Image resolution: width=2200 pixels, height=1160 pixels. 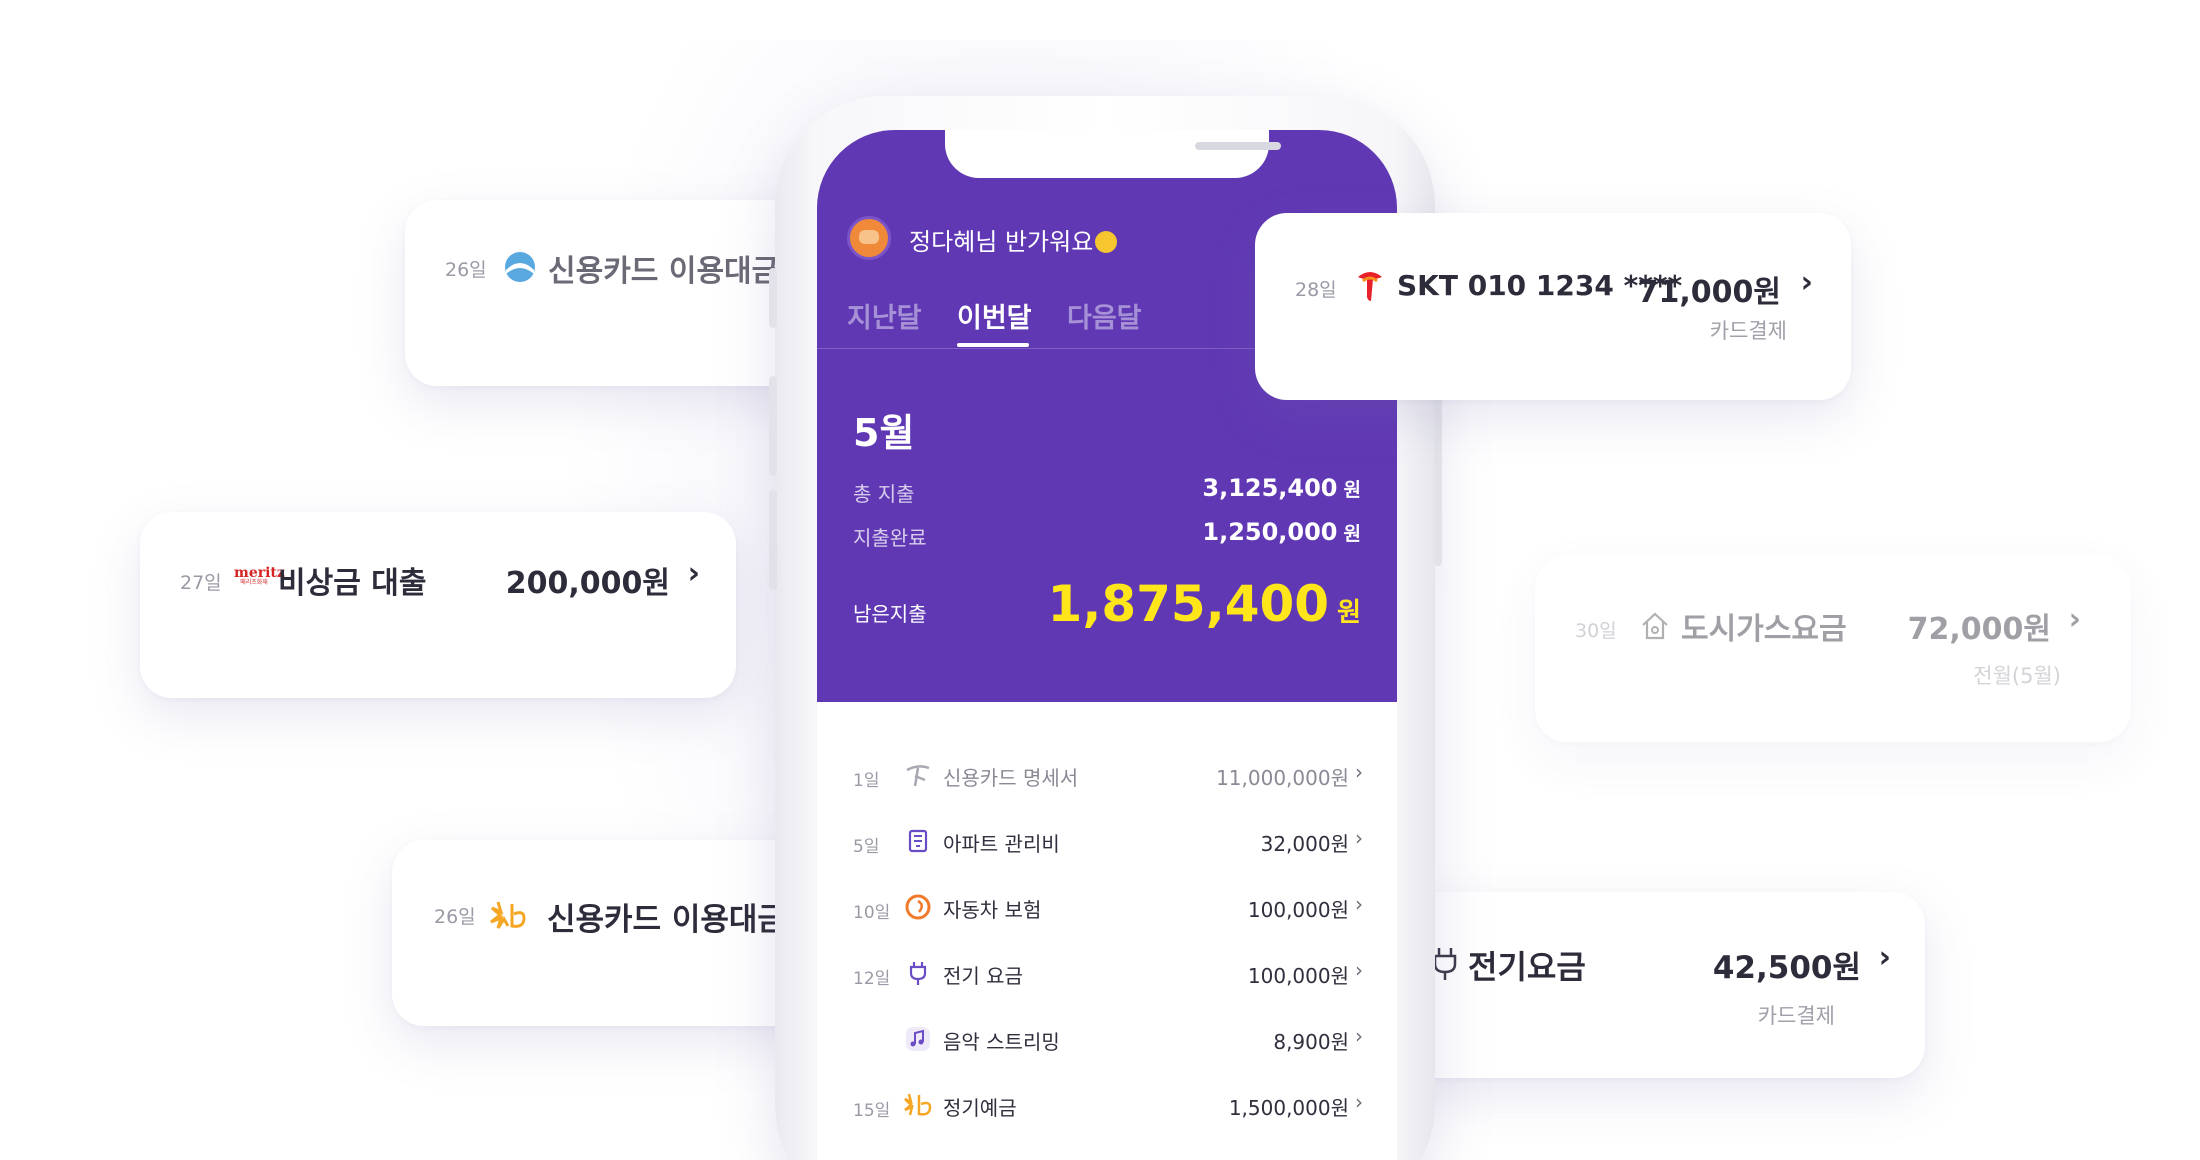 I want to click on payment-card-26-kb: 26일 신용카드 이용대금, so click(x=607, y=933).